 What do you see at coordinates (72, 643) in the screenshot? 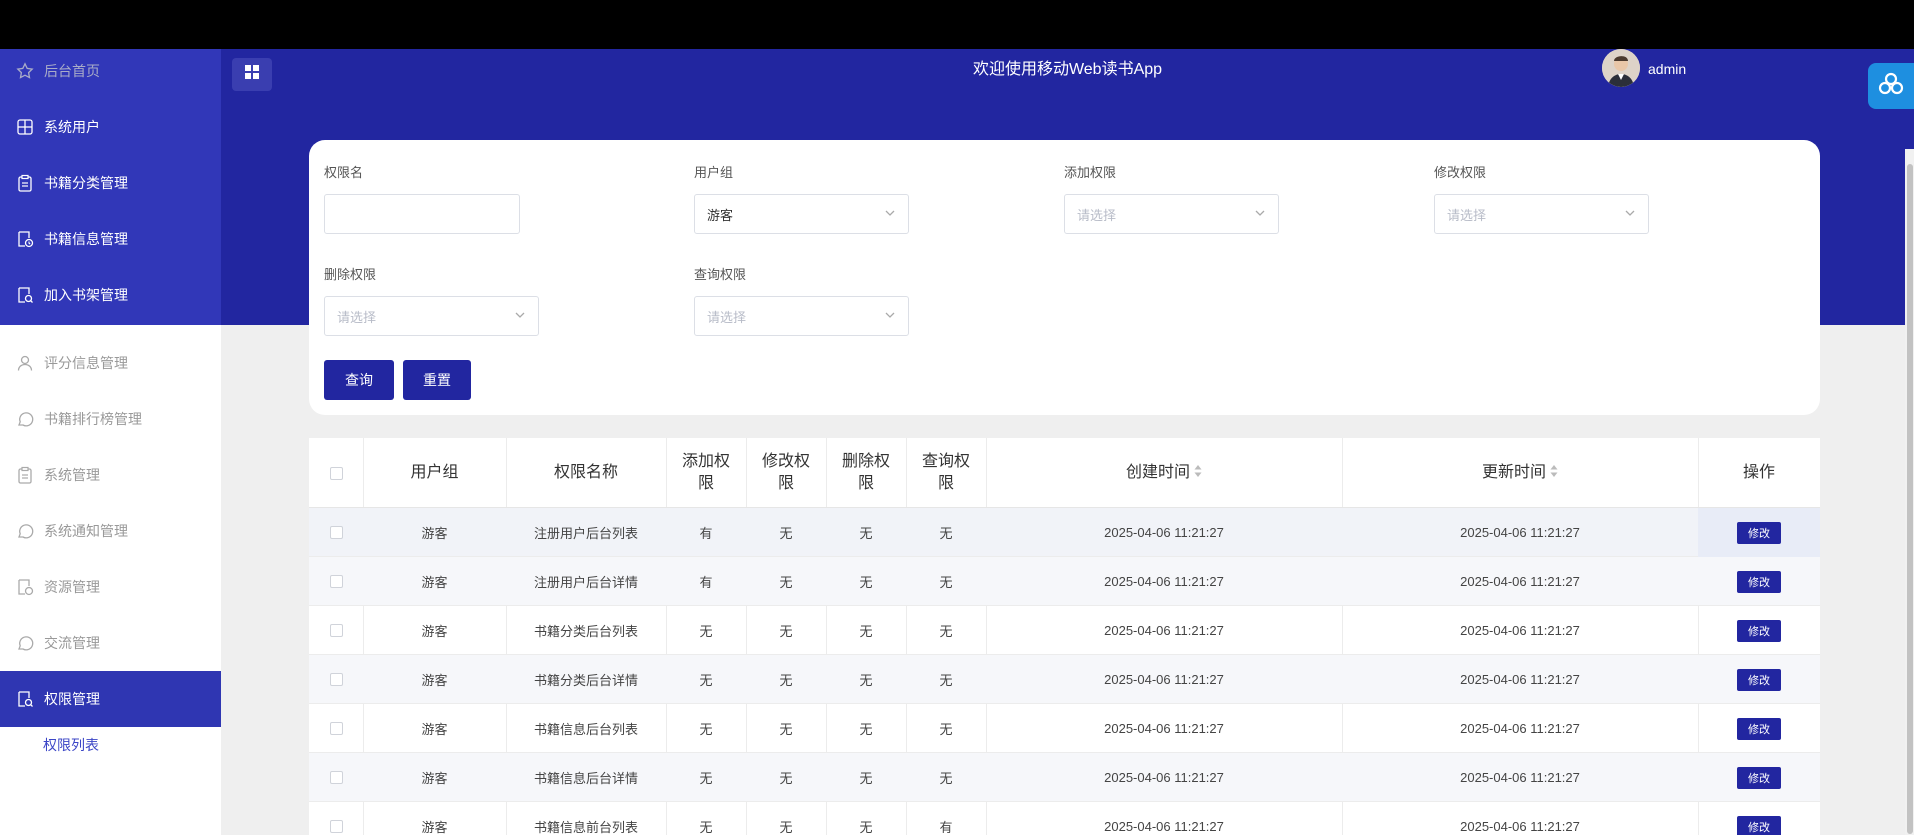
I see `sidebar-item-label: 交流管理` at bounding box center [72, 643].